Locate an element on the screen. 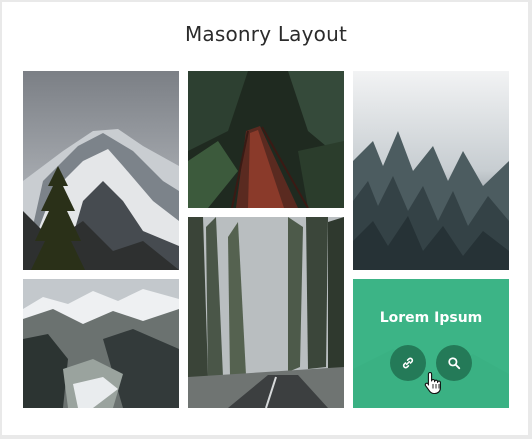  valley-image is located at coordinates (101, 343).